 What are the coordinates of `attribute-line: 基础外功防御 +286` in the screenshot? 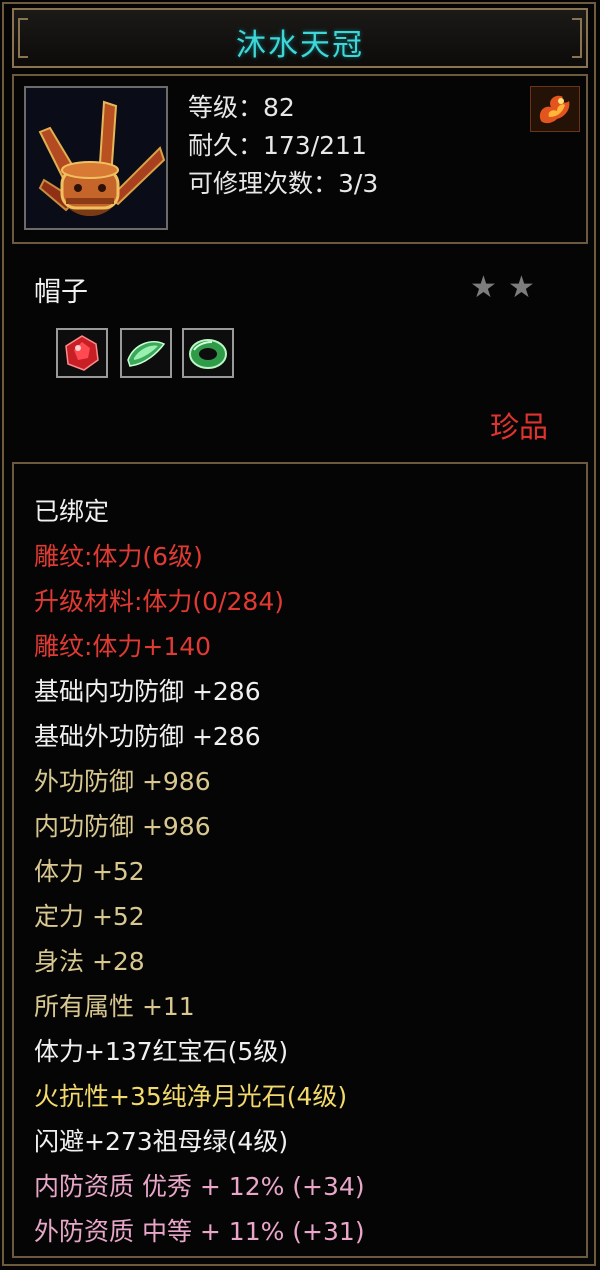 It's located at (147, 736).